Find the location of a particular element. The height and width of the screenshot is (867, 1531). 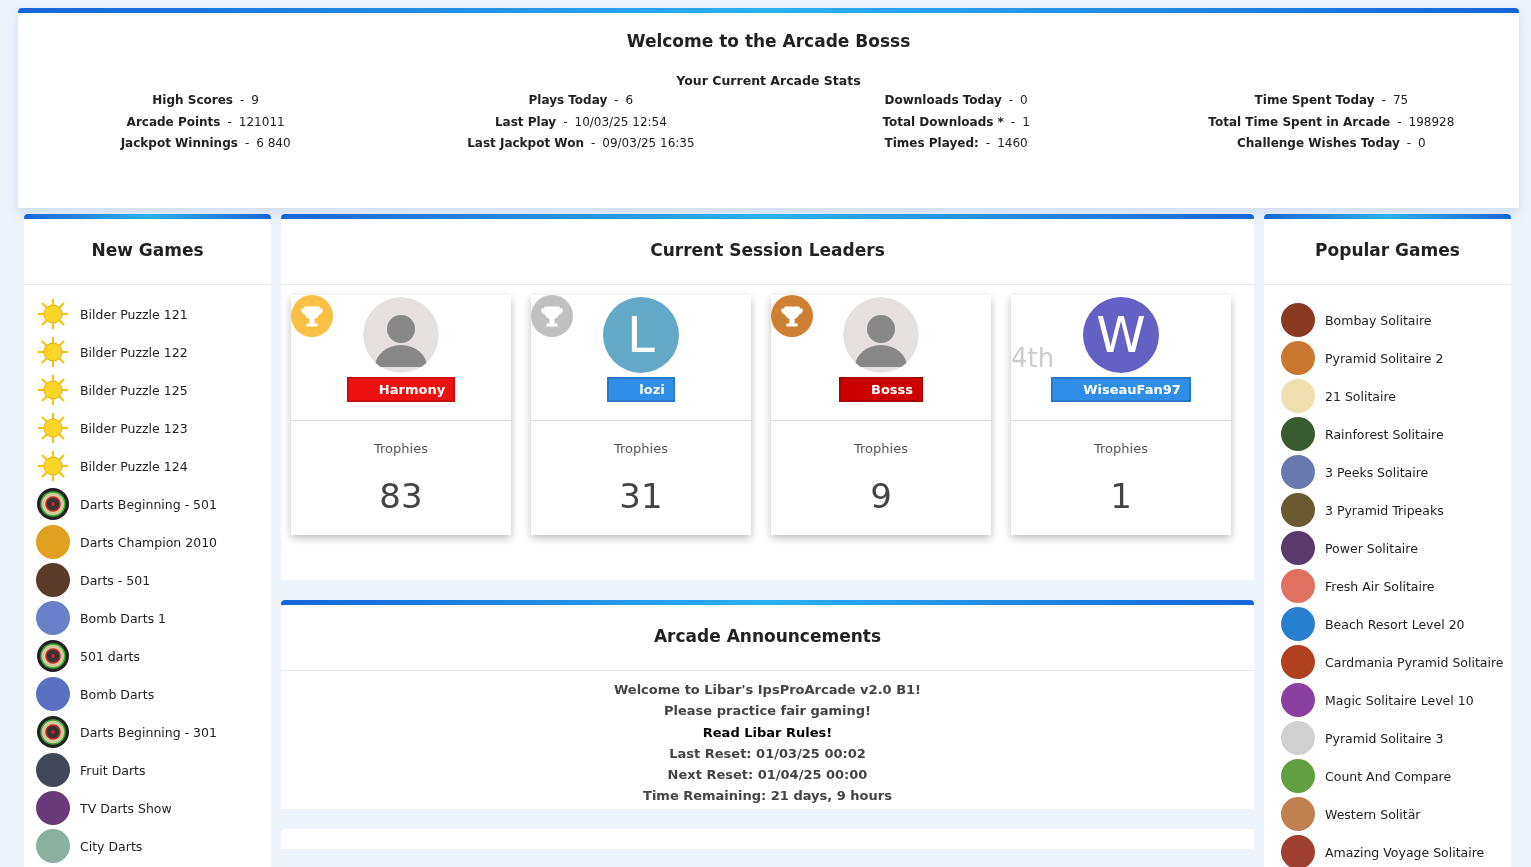

stat-value: 1460 is located at coordinates (1012, 143).